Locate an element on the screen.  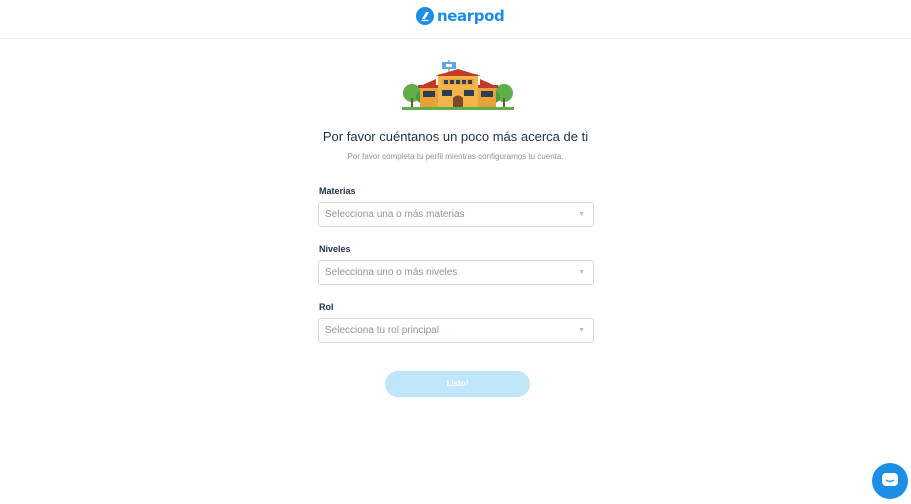
role-select: Selecciona tu rol principal ▼ is located at coordinates (456, 330).